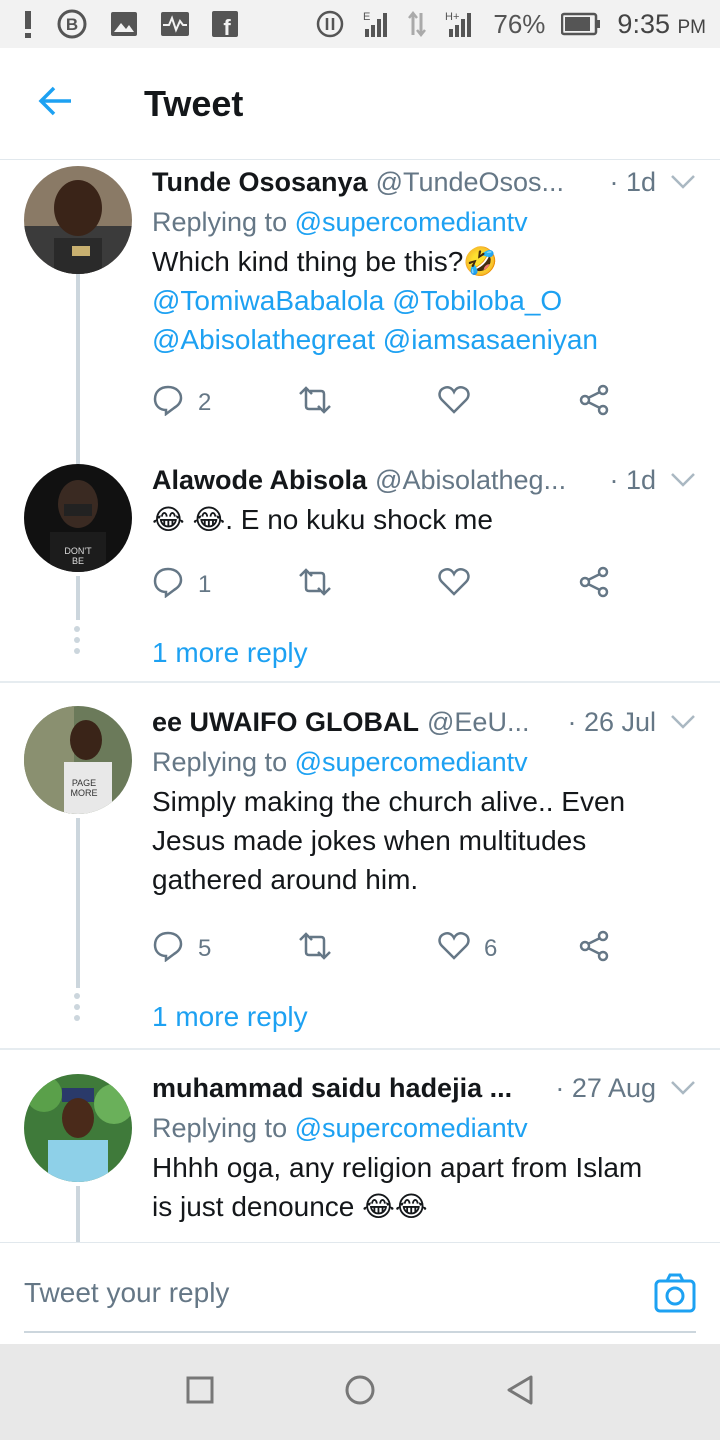 The image size is (720, 1440). I want to click on reply-count: 5, so click(205, 948).